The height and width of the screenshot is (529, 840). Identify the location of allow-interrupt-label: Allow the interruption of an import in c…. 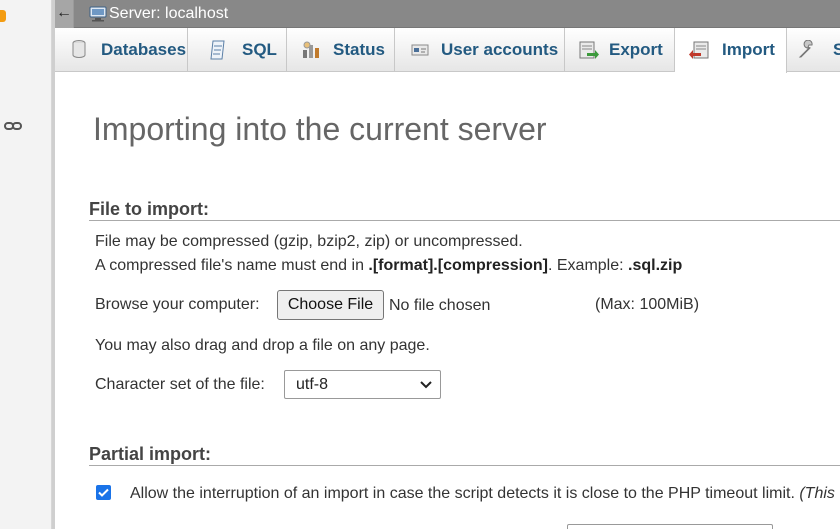
(482, 494).